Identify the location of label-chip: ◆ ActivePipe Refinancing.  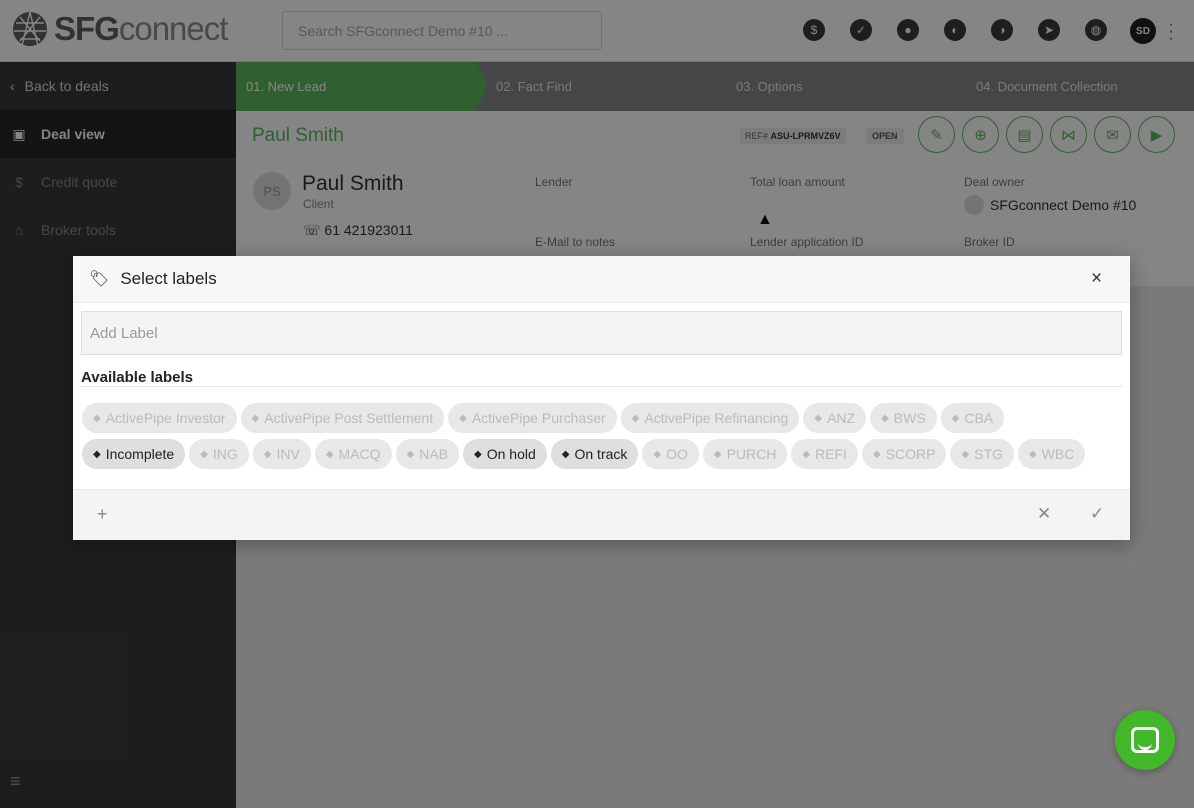
(710, 418).